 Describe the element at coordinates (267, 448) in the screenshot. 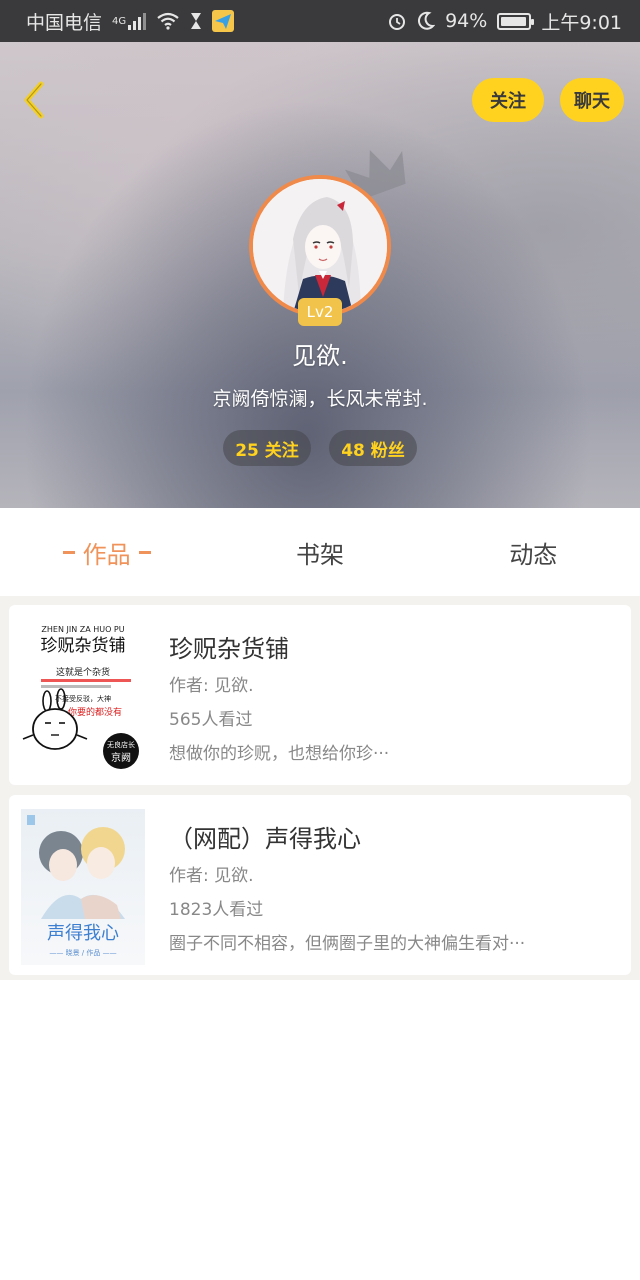

I see `following-count: 25 关注` at that location.